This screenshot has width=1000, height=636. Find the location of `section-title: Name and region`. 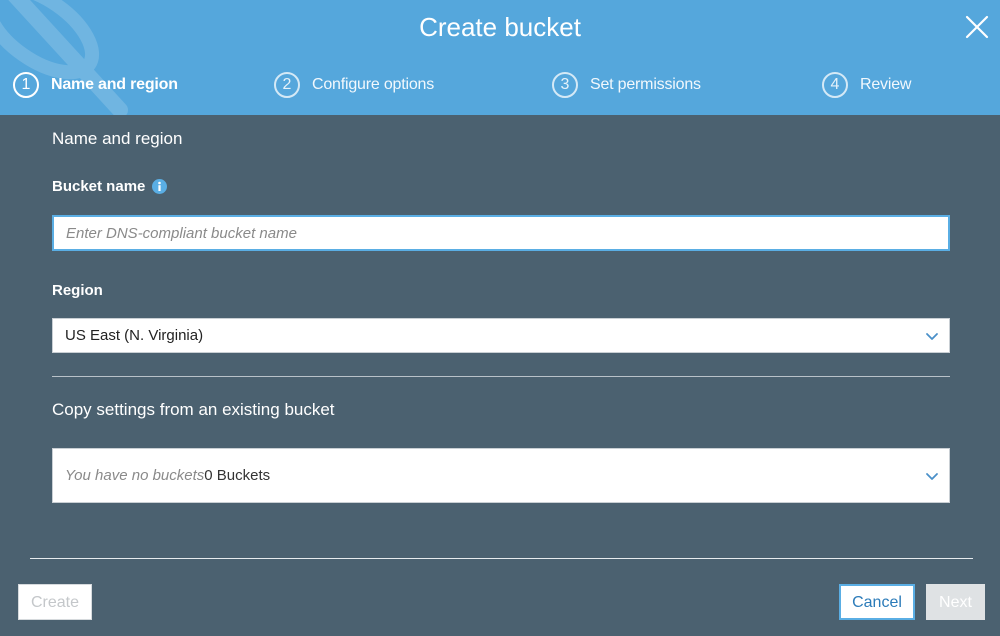

section-title: Name and region is located at coordinates (117, 138).